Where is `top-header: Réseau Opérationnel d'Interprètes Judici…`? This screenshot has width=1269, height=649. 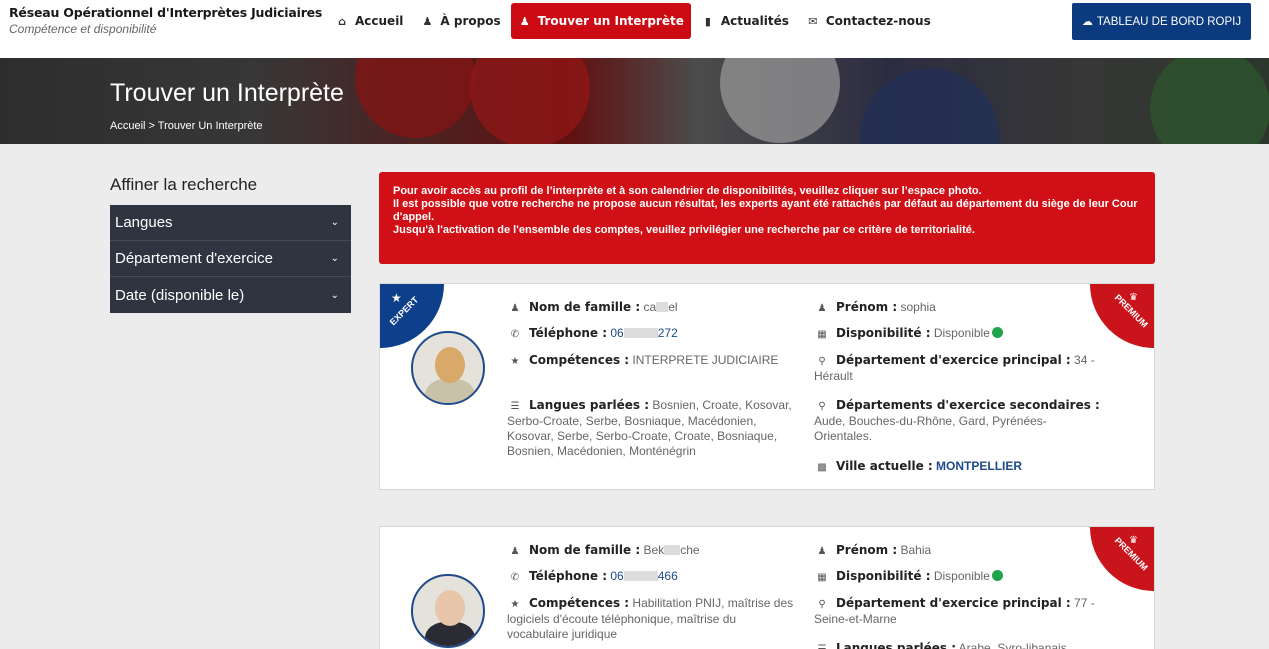
top-header: Réseau Opérationnel d'Interprètes Judici… is located at coordinates (634, 29).